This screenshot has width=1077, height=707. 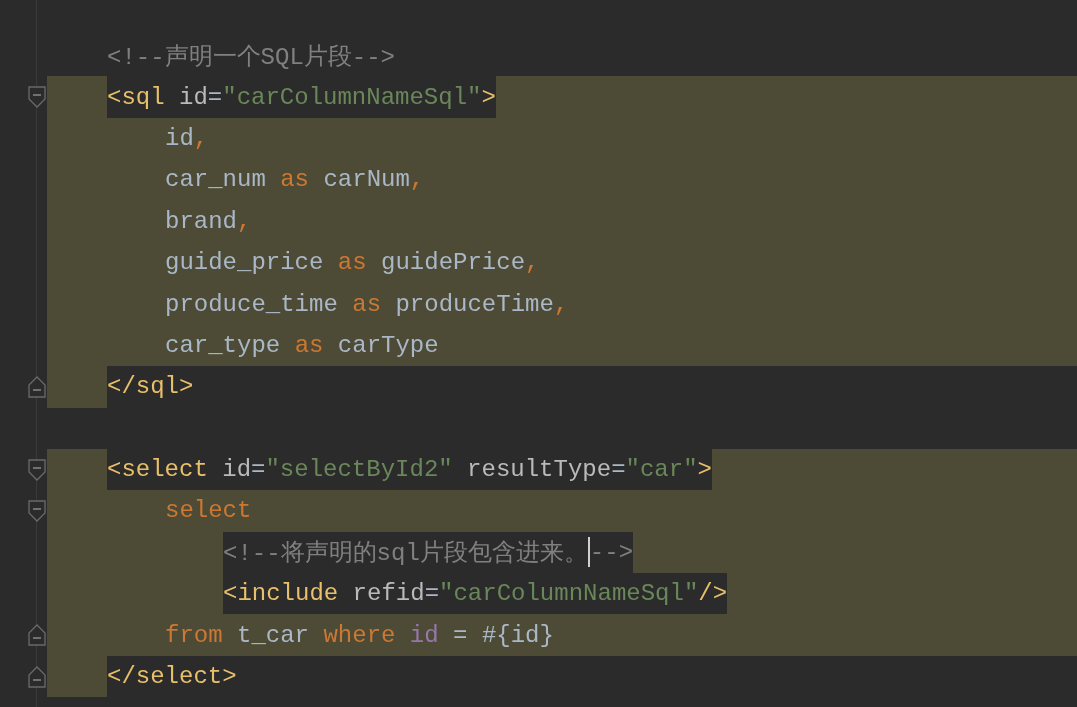 I want to click on code-token: "car", so click(x=661, y=470).